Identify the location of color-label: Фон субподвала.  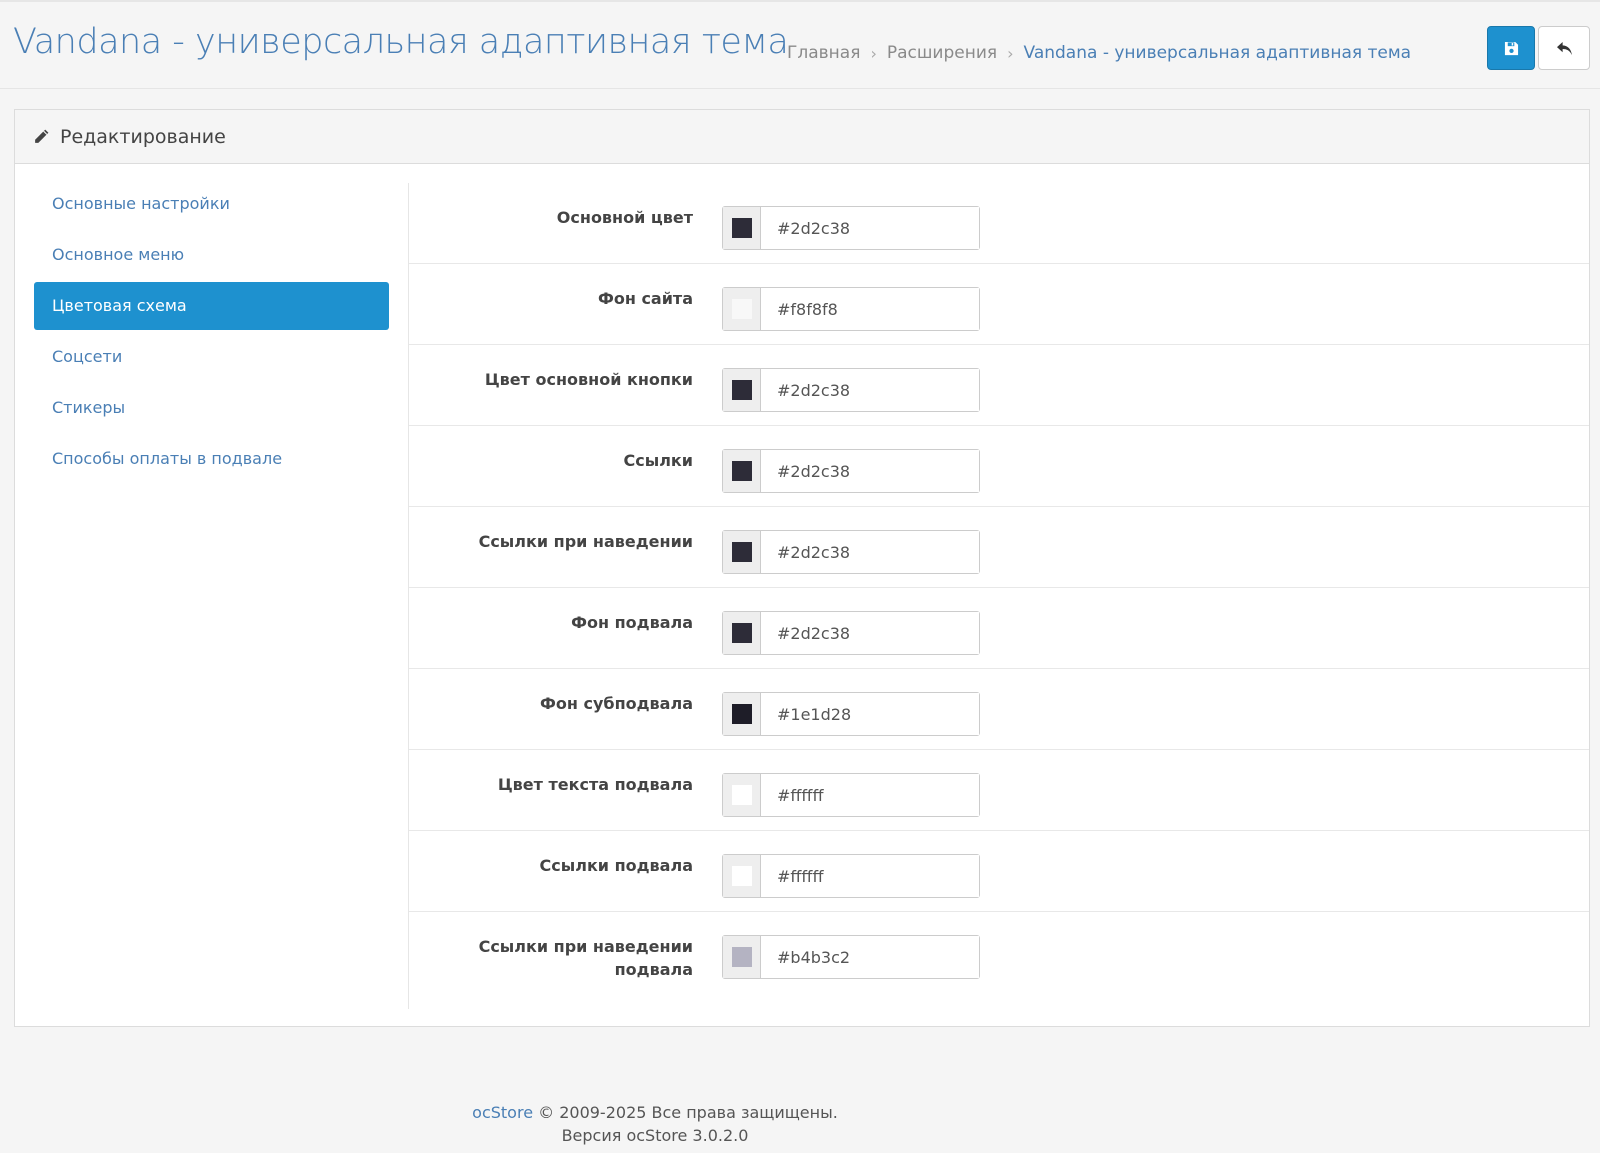
(616, 703).